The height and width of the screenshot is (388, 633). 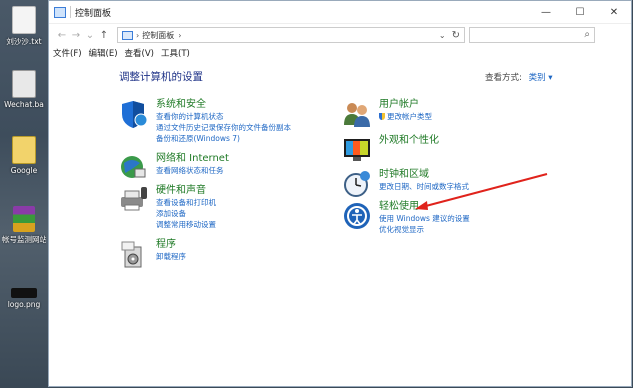 What do you see at coordinates (456, 35) in the screenshot?
I see `refresh-icon: ↻` at bounding box center [456, 35].